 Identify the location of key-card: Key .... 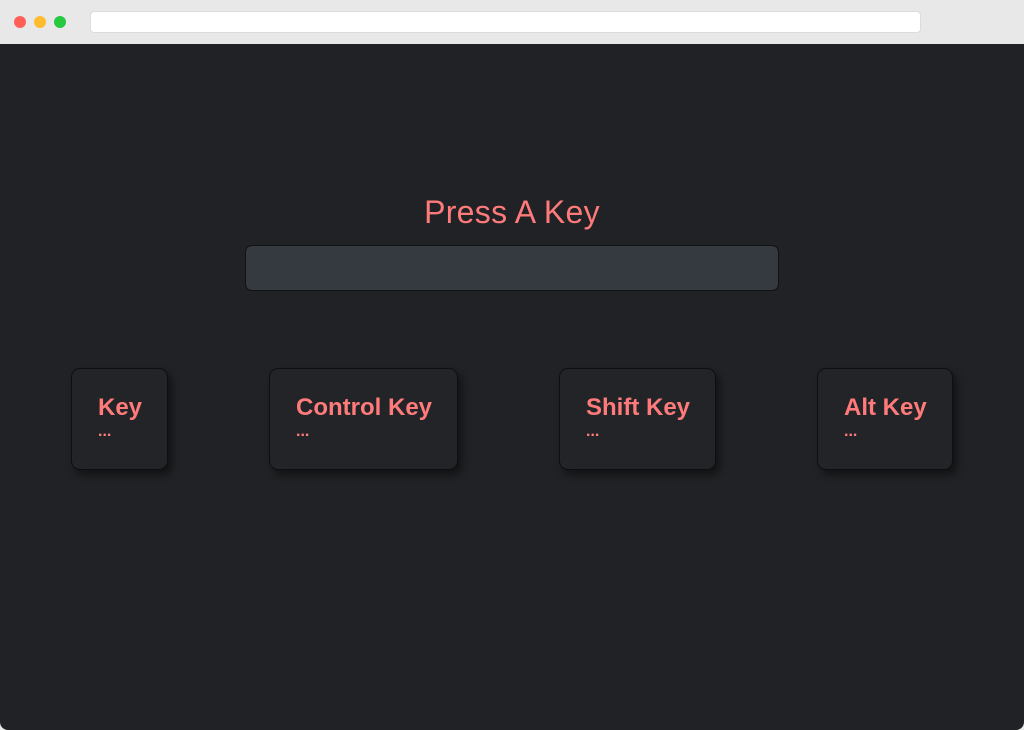
(119, 419).